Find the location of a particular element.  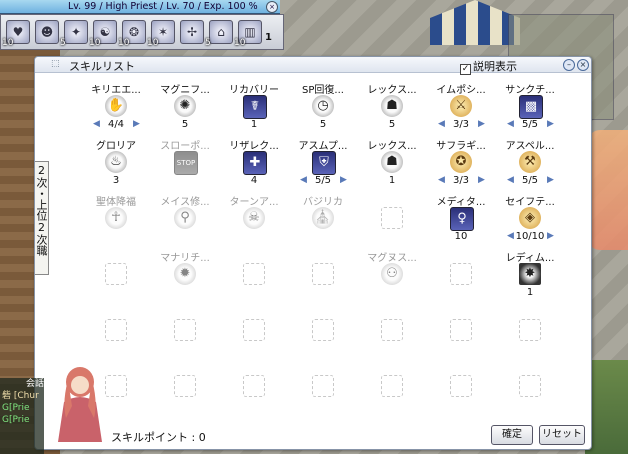

skill-cell: レディム... ✸ 1 is located at coordinates (530, 277).